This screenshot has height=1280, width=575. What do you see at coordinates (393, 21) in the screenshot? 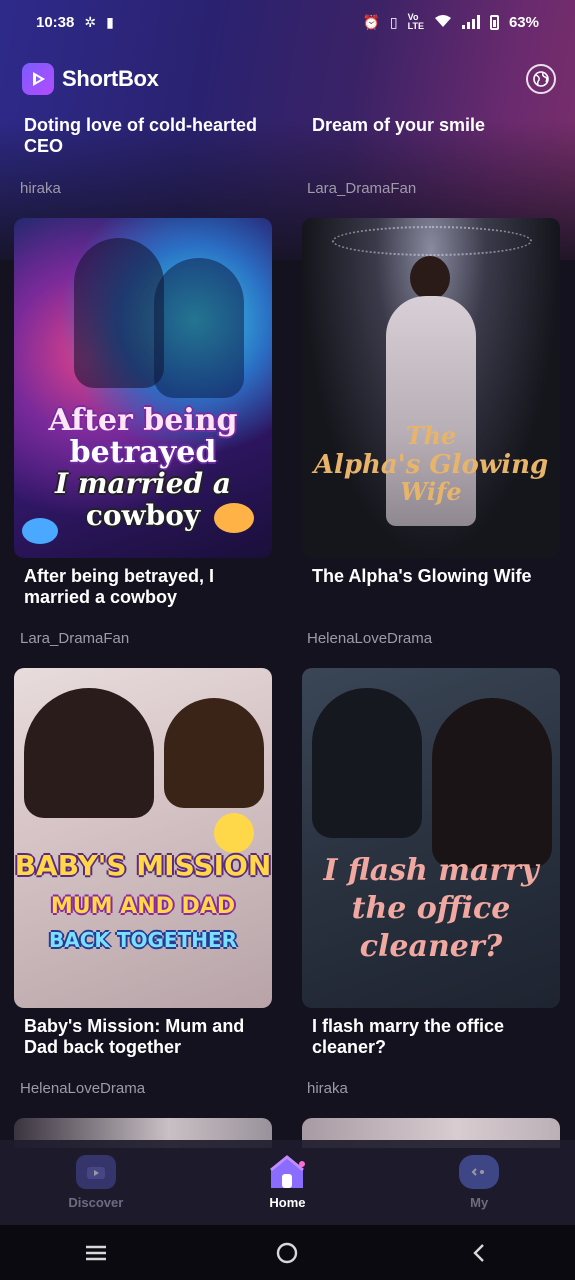
I see `vibrate-icon: ▯` at bounding box center [393, 21].